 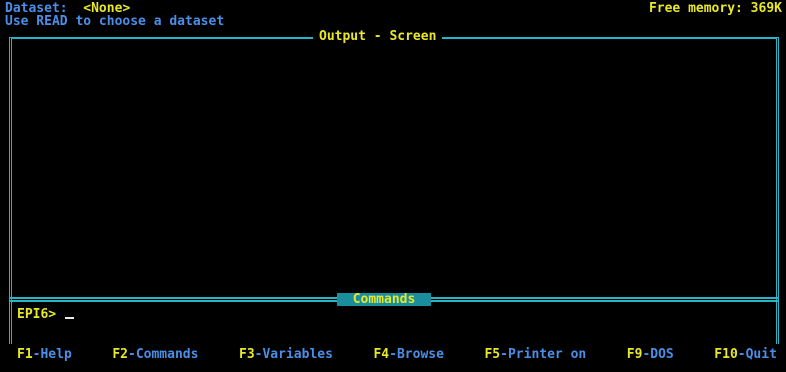 I want to click on f10-quit-key: F10-Quit, so click(x=745, y=356).